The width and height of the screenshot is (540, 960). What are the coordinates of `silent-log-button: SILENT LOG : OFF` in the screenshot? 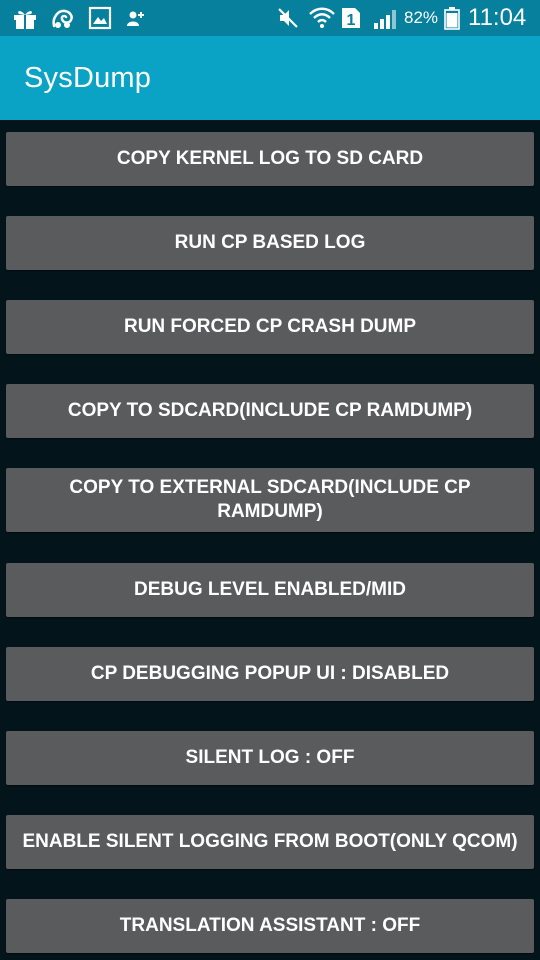 It's located at (270, 758).